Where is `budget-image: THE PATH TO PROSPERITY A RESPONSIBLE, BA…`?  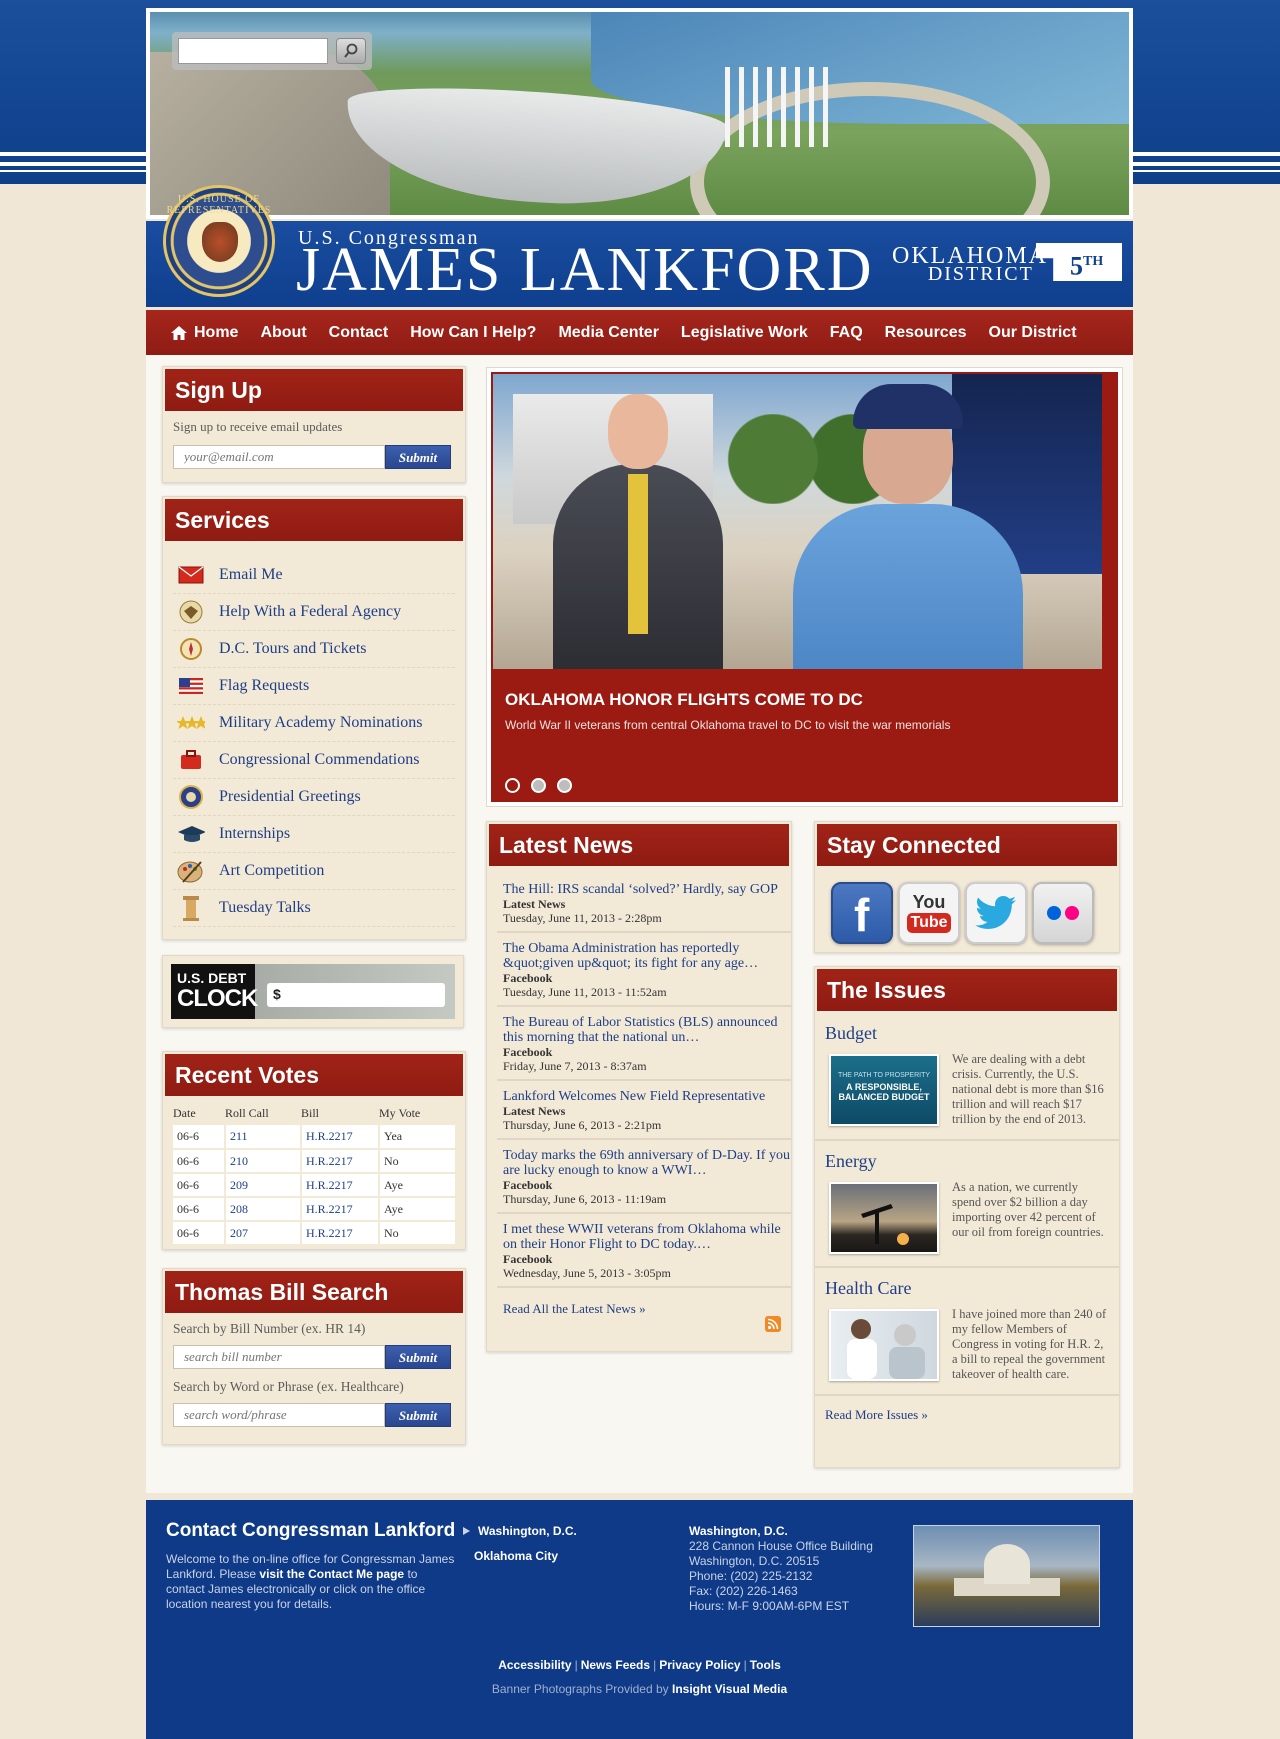
budget-image: THE PATH TO PROSPERITY A RESPONSIBLE, BA… is located at coordinates (884, 1090).